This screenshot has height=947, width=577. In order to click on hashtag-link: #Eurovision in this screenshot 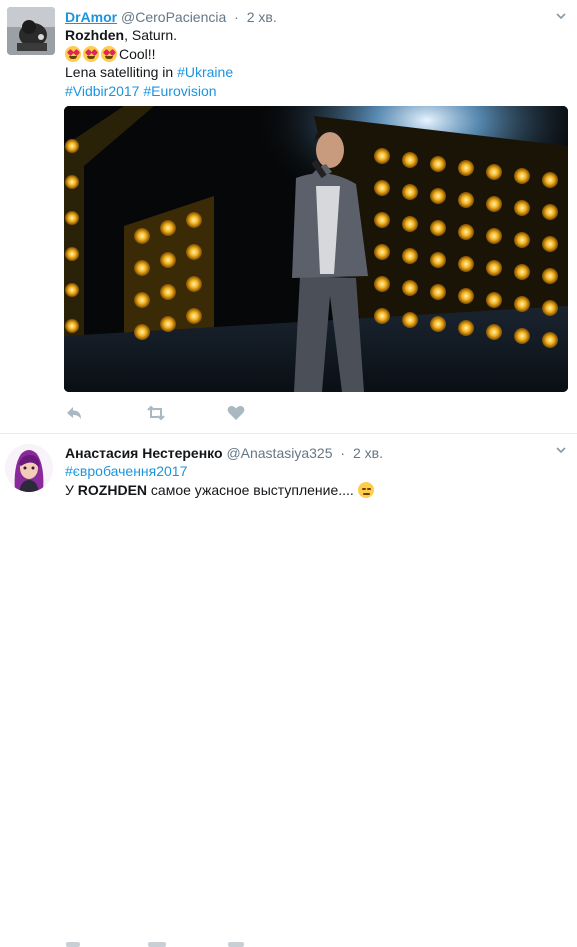, I will do `click(179, 91)`.